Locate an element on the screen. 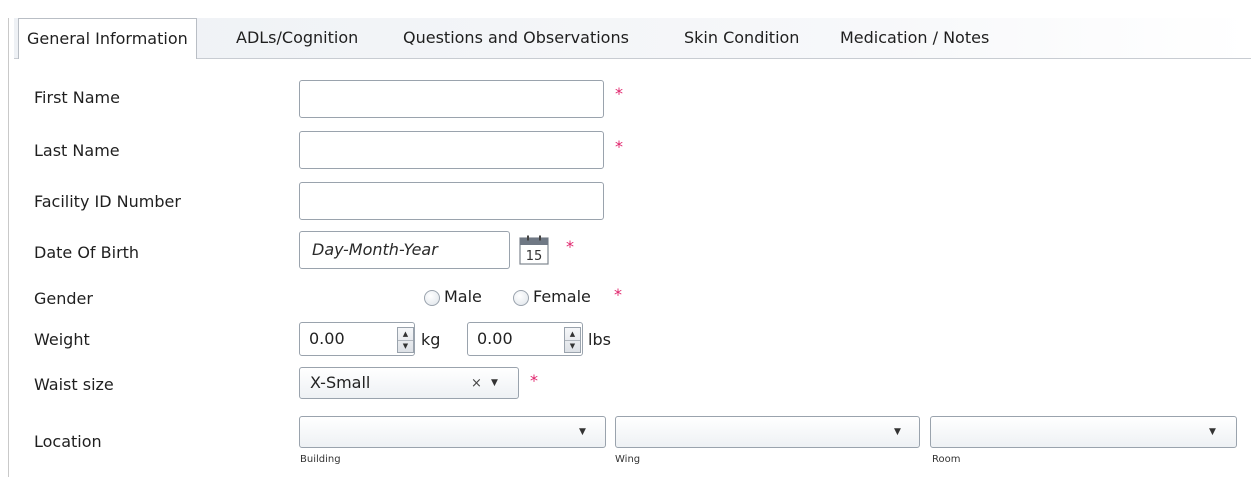 The width and height of the screenshot is (1251, 477). facility-id-input is located at coordinates (451, 201).